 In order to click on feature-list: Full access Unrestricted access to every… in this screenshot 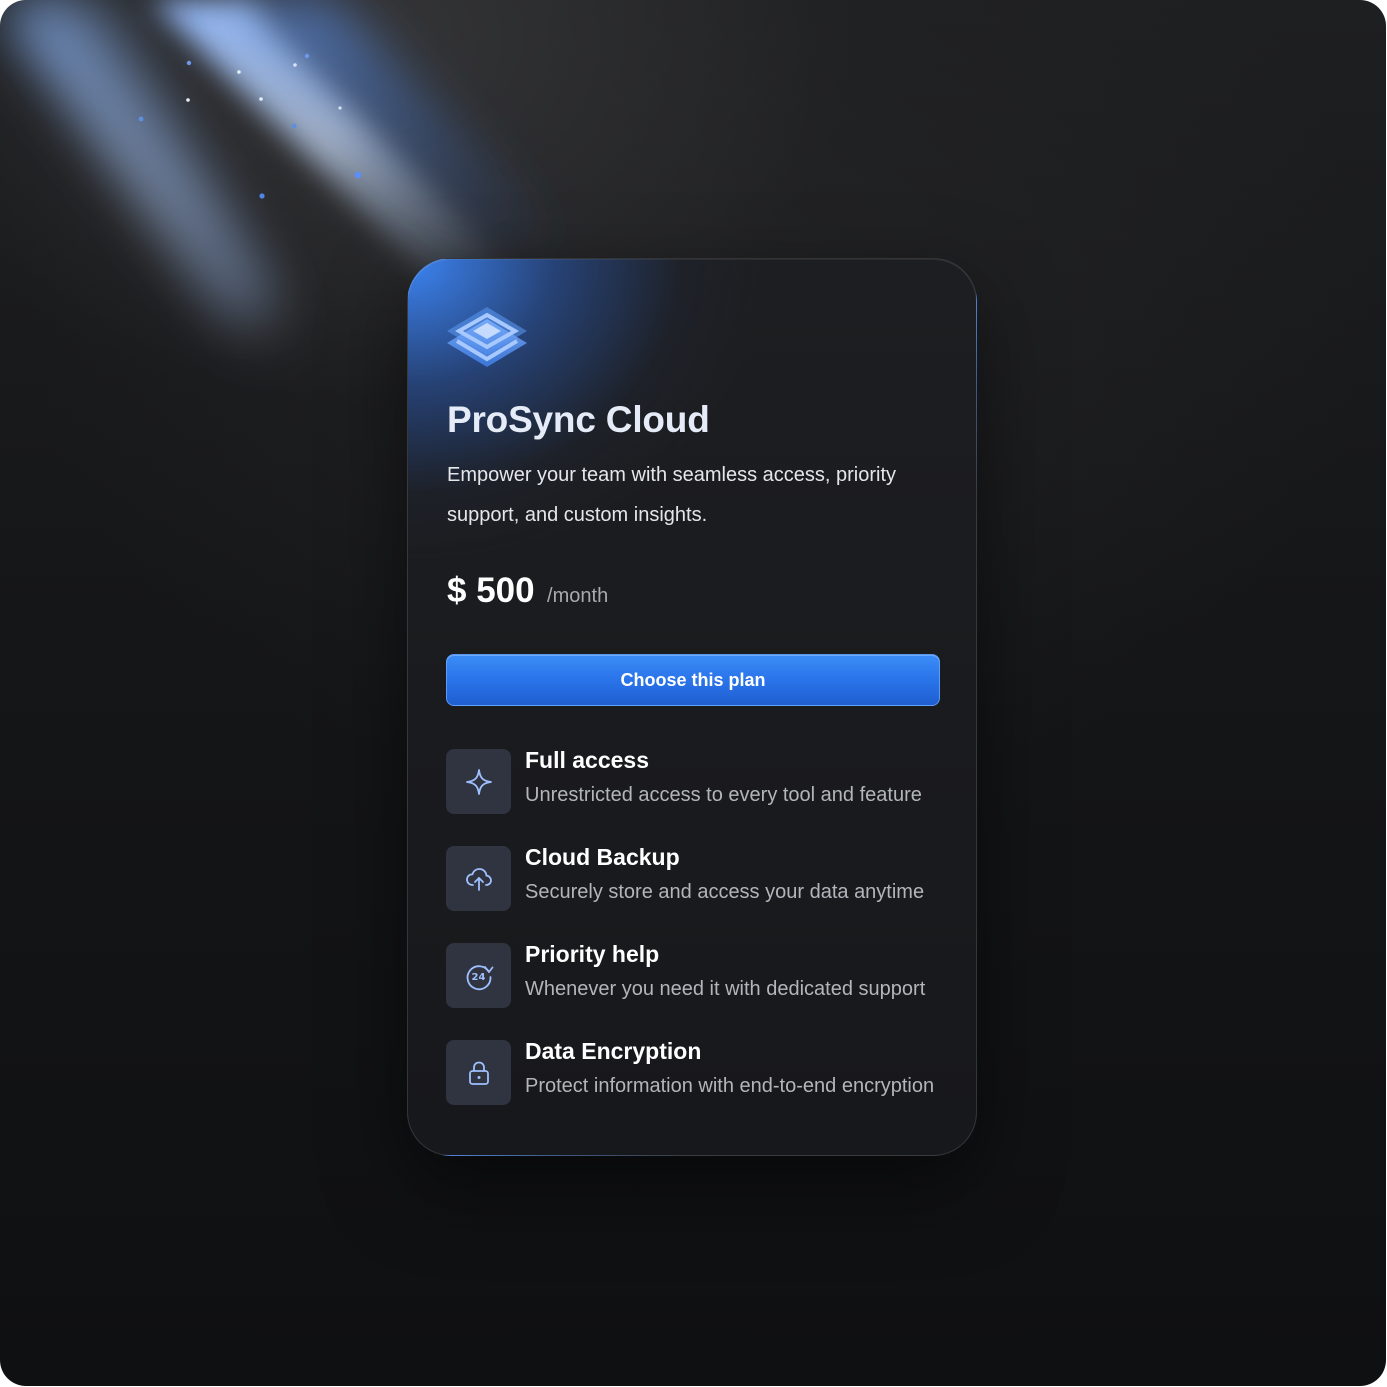, I will do `click(706, 942)`.